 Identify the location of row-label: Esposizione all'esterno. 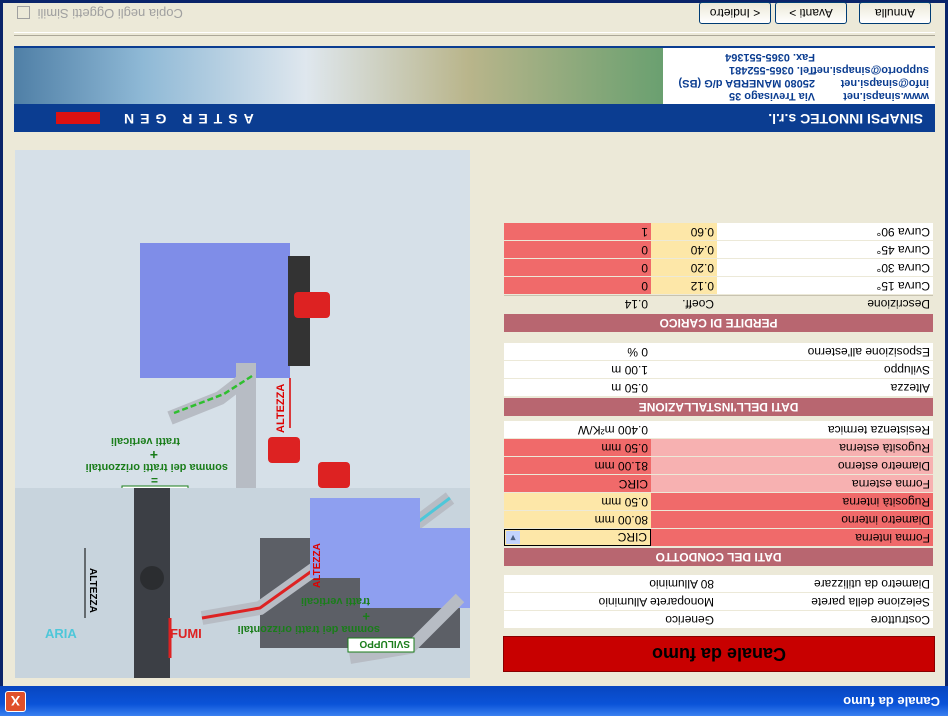
(792, 351).